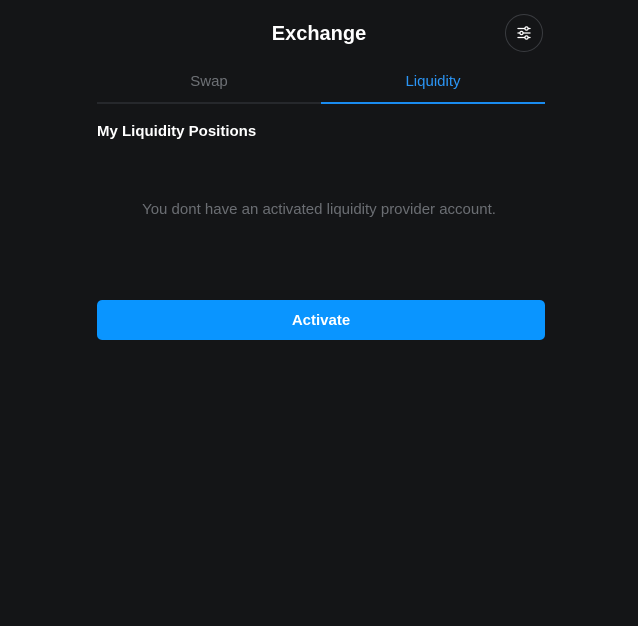 The height and width of the screenshot is (626, 638). I want to click on exchange-tabs: Swap Liquidity, so click(321, 85).